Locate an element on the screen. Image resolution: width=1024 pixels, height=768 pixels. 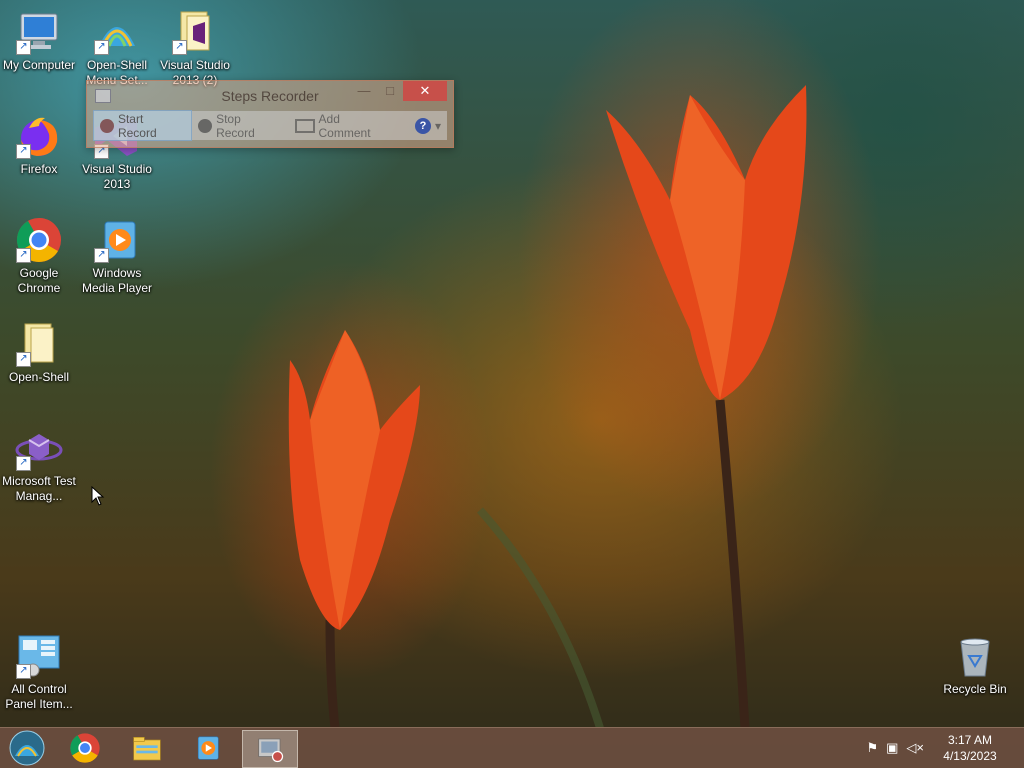
desktop-icon-open-shell: ↗ Open-Shell is located at coordinates (40, 352).